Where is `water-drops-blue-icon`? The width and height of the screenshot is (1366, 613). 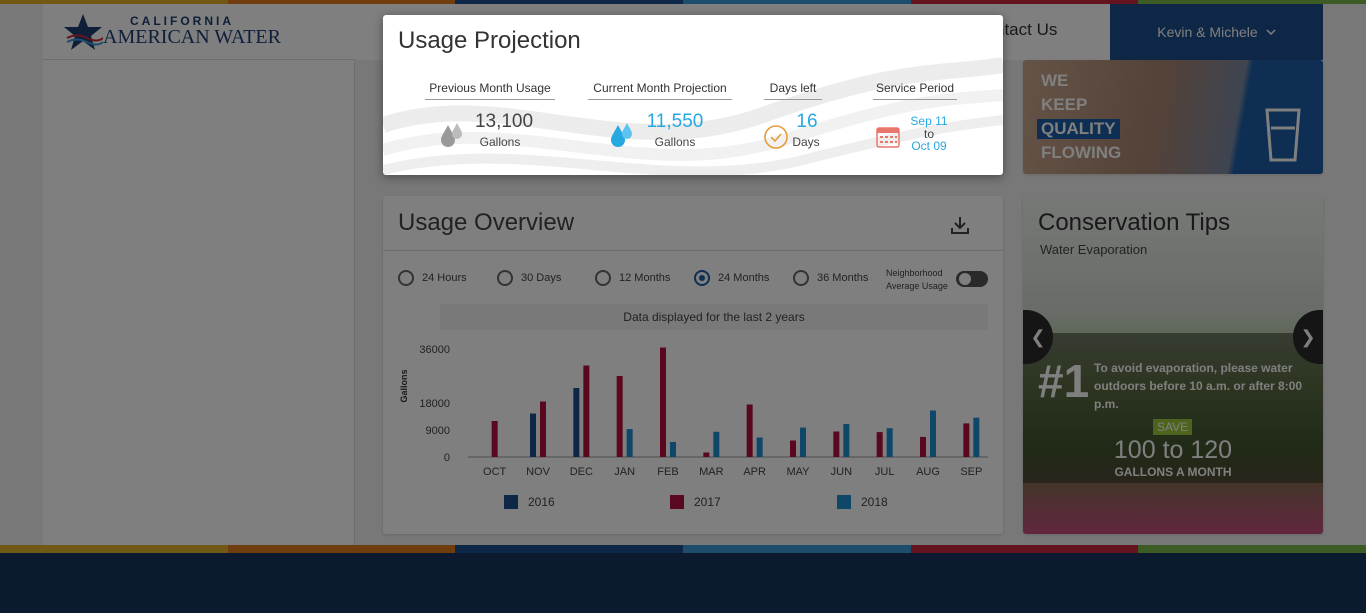 water-drops-blue-icon is located at coordinates (621, 135).